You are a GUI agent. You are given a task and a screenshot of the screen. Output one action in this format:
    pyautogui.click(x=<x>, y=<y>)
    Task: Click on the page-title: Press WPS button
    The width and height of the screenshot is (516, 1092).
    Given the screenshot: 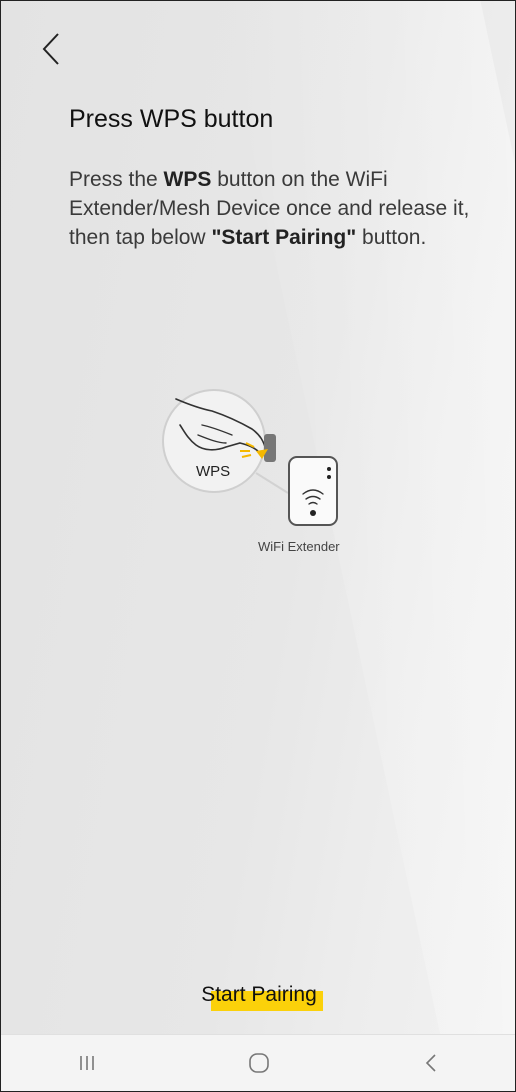 What is the action you would take?
    pyautogui.click(x=171, y=119)
    